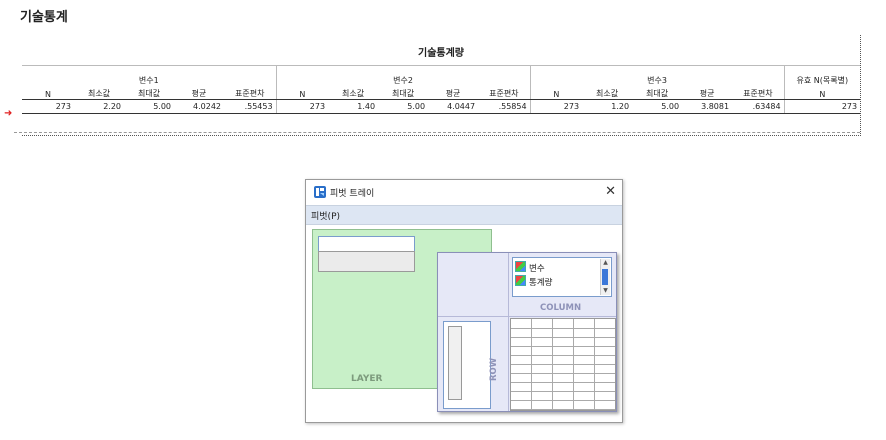 The height and width of the screenshot is (440, 886). Describe the element at coordinates (467, 365) in the screenshot. I see `row-drop-slot` at that location.